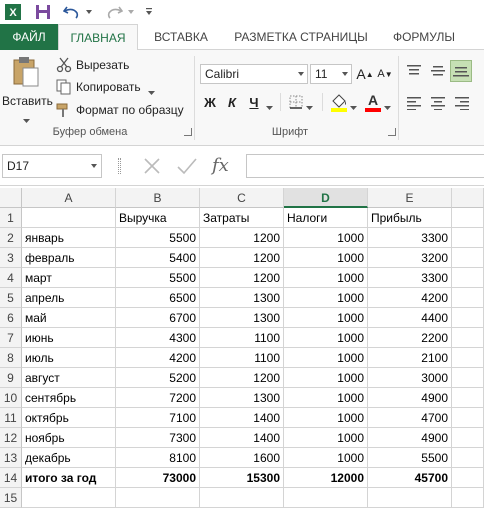 The image size is (484, 512). I want to click on borders-dropdown-icon, so click(309, 107).